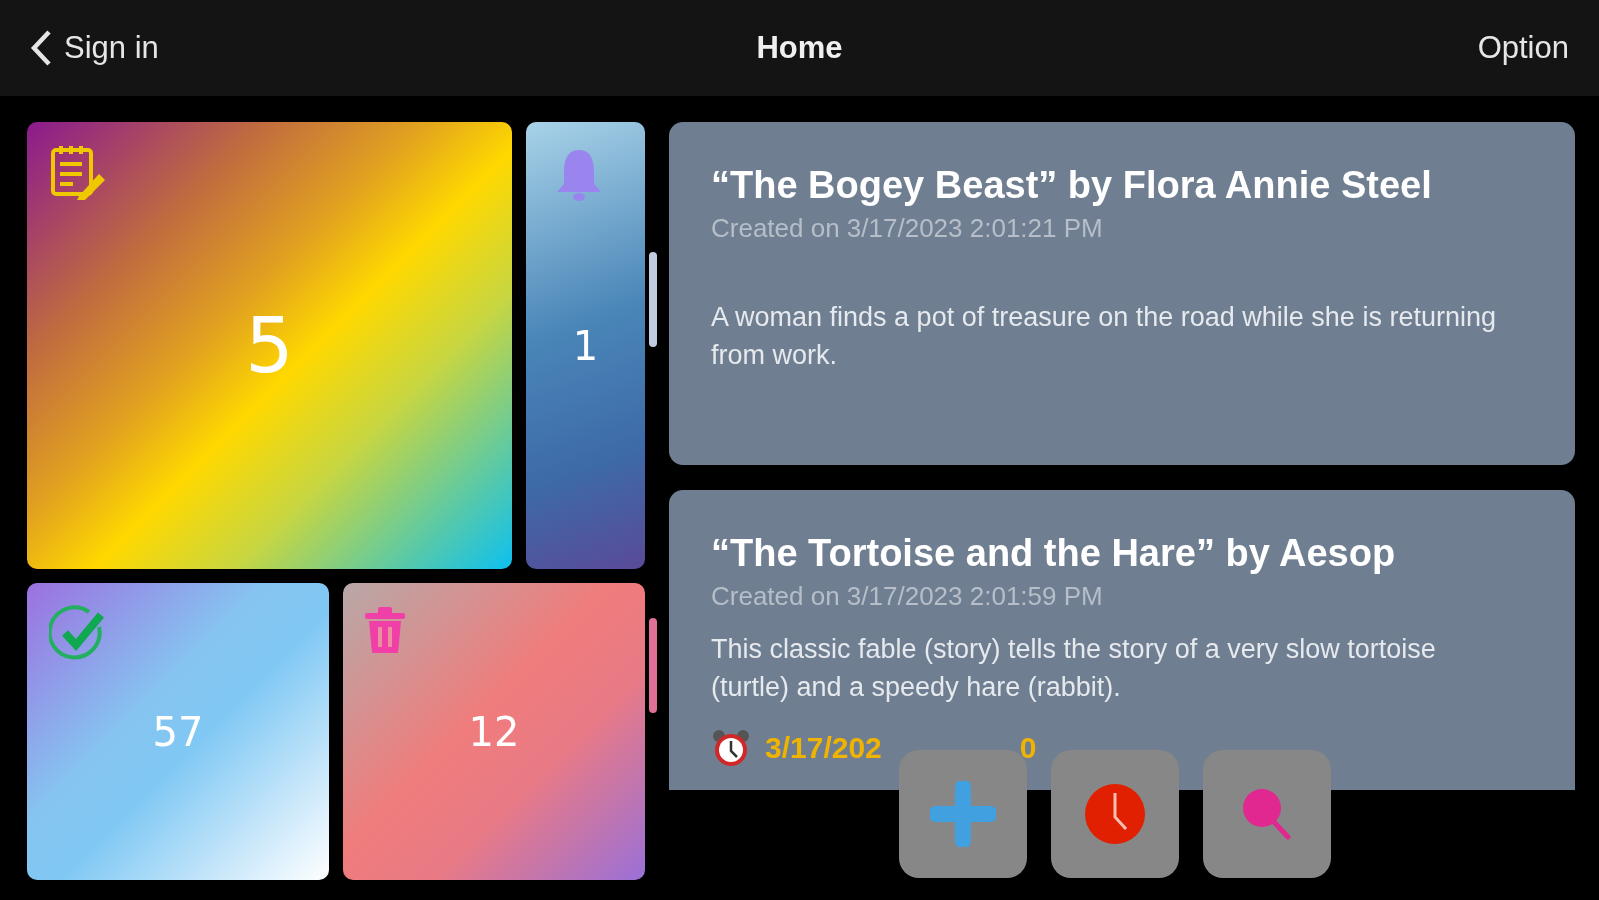 The height and width of the screenshot is (900, 1599). I want to click on note-title: “The Bogey Beast” by Flora Annie Steel, so click(1072, 185).